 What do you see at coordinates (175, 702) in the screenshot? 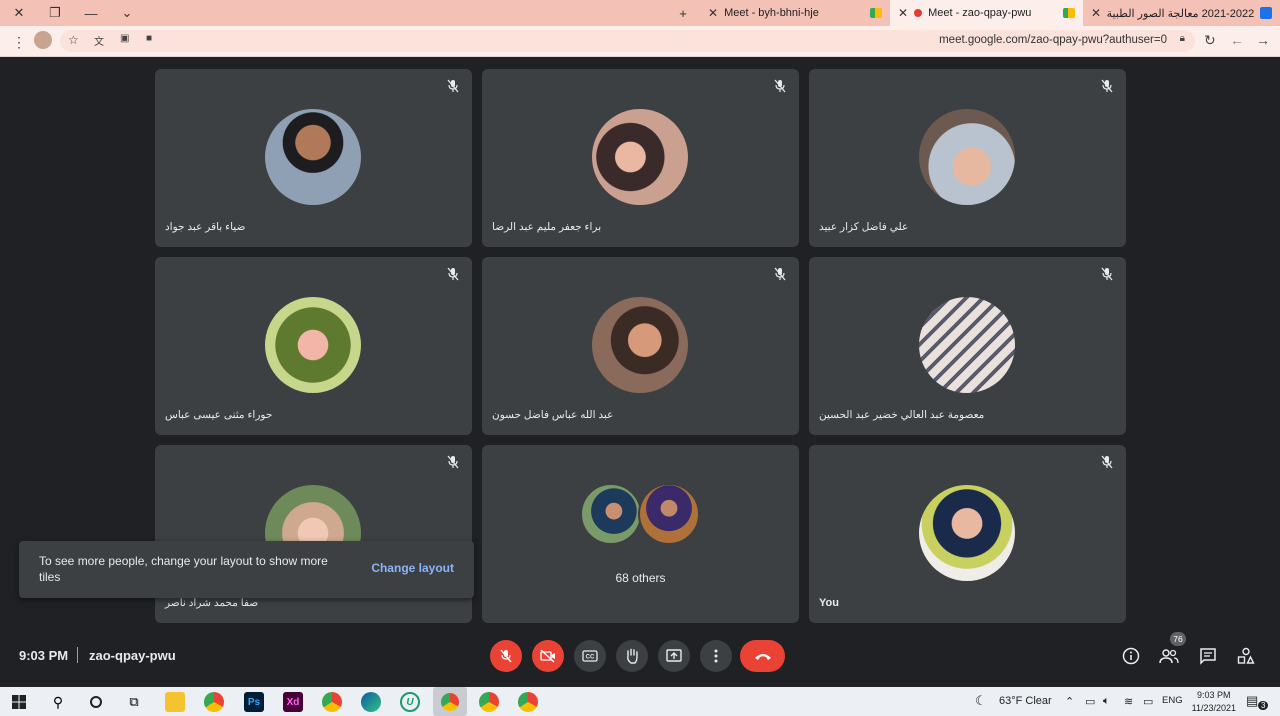
I see `file-explorer-icon` at bounding box center [175, 702].